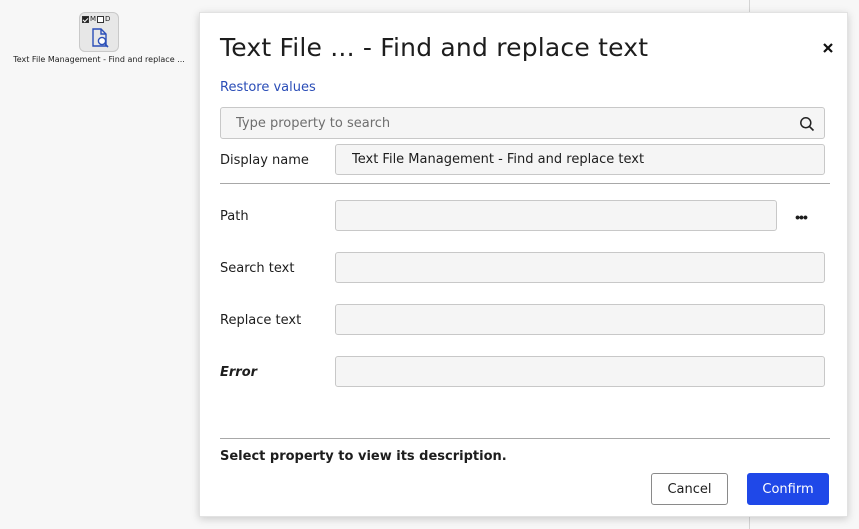 Image resolution: width=859 pixels, height=529 pixels. I want to click on close-icon, so click(828, 48).